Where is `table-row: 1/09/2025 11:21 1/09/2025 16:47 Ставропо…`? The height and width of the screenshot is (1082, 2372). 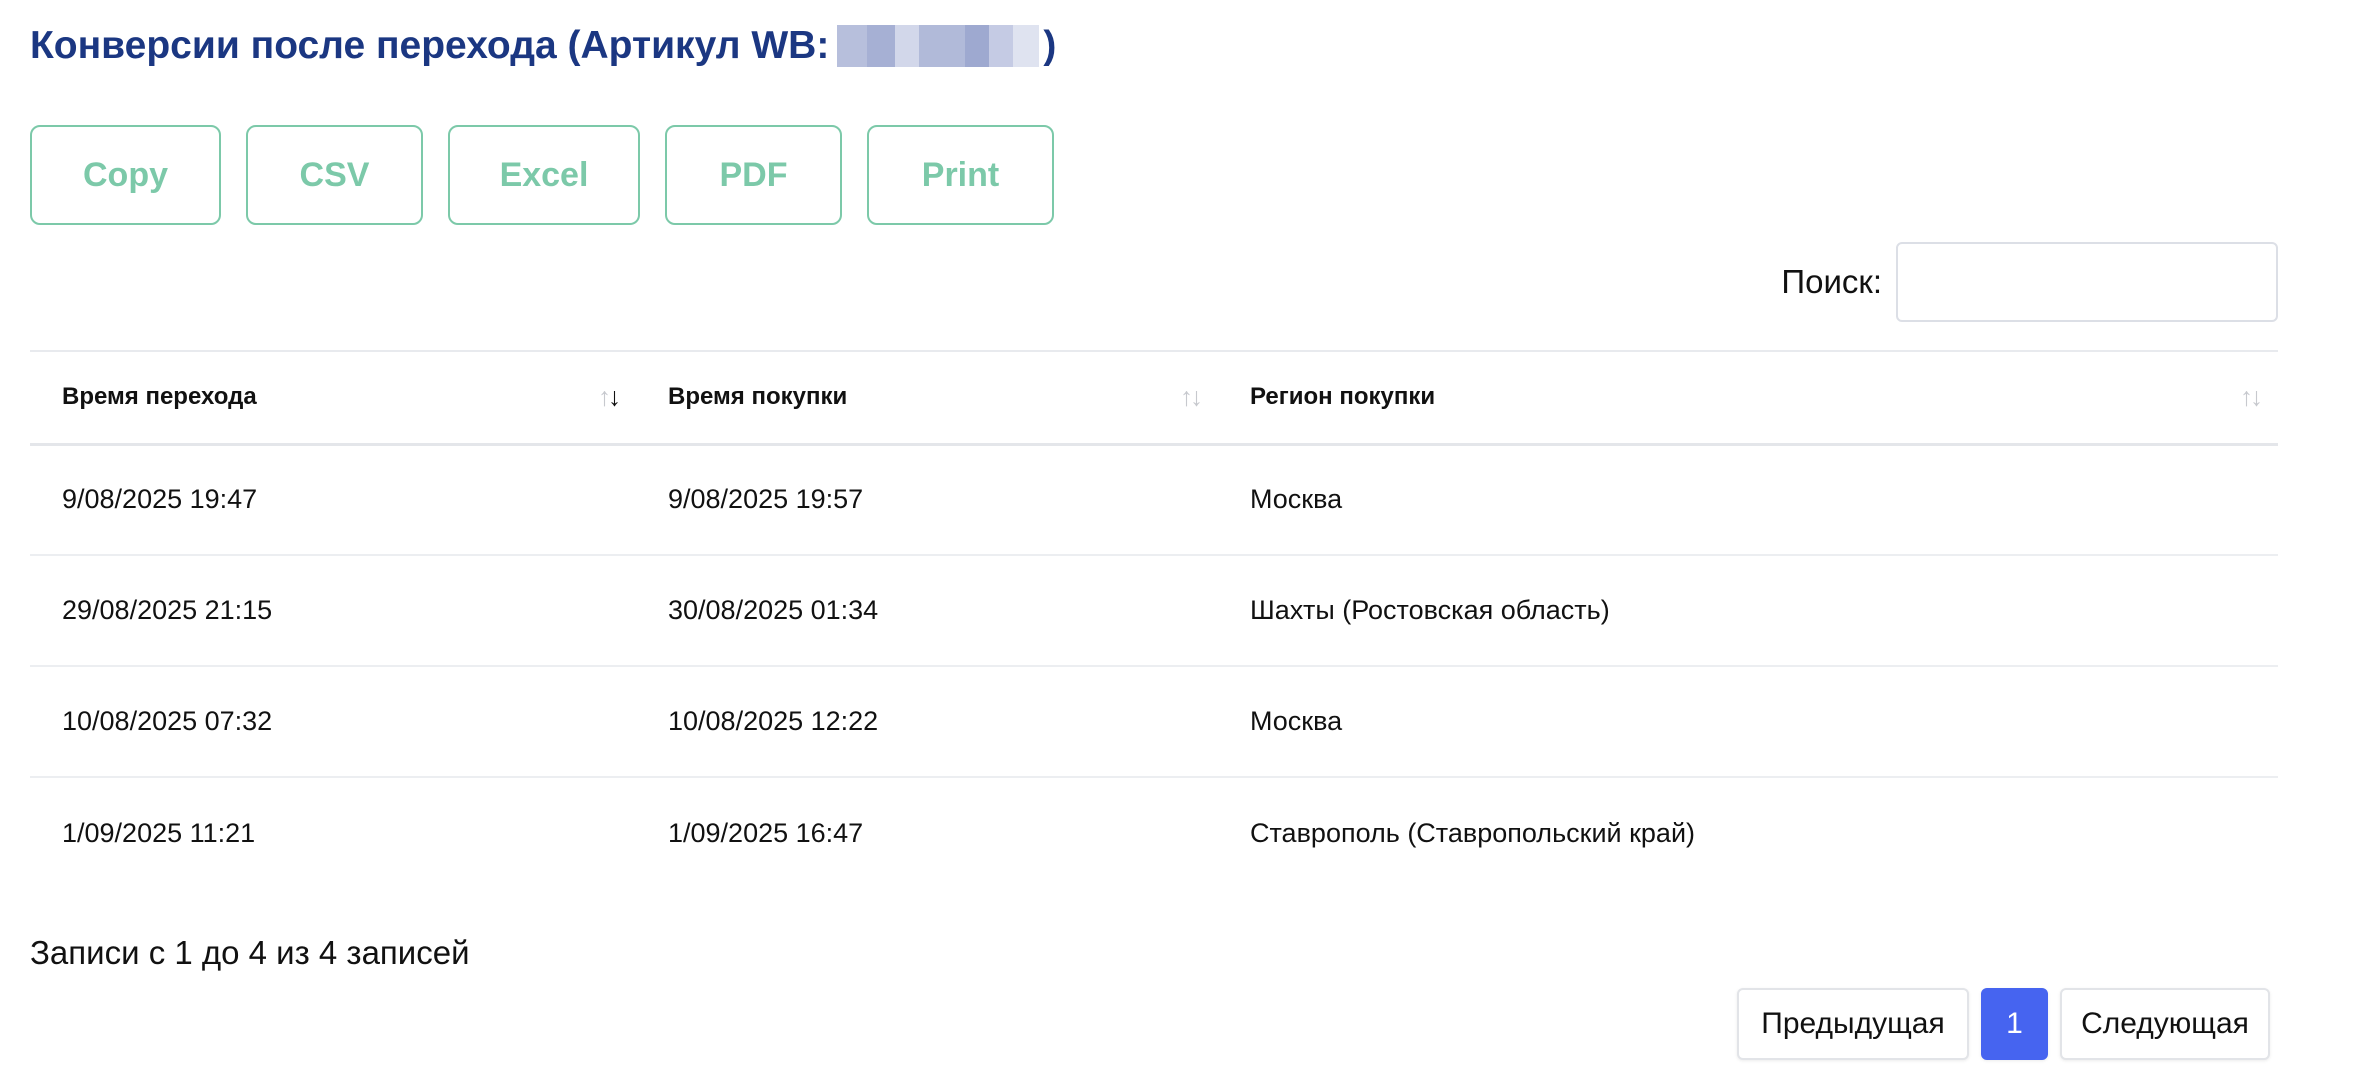
table-row: 1/09/2025 11:21 1/09/2025 16:47 Ставропо… is located at coordinates (1154, 832).